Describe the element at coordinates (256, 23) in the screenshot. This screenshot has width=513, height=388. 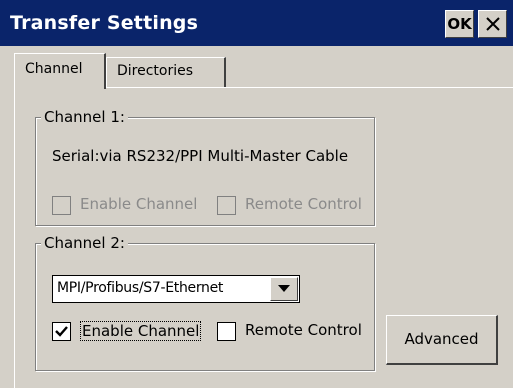
I see `title-bar: Transfer Settings OK` at that location.